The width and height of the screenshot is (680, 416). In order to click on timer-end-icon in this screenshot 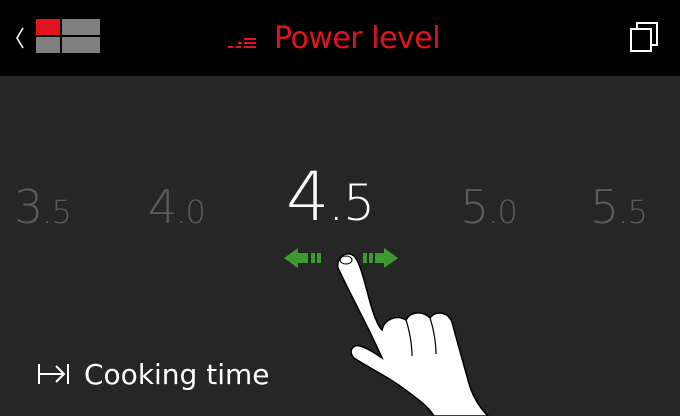, I will do `click(53, 374)`.